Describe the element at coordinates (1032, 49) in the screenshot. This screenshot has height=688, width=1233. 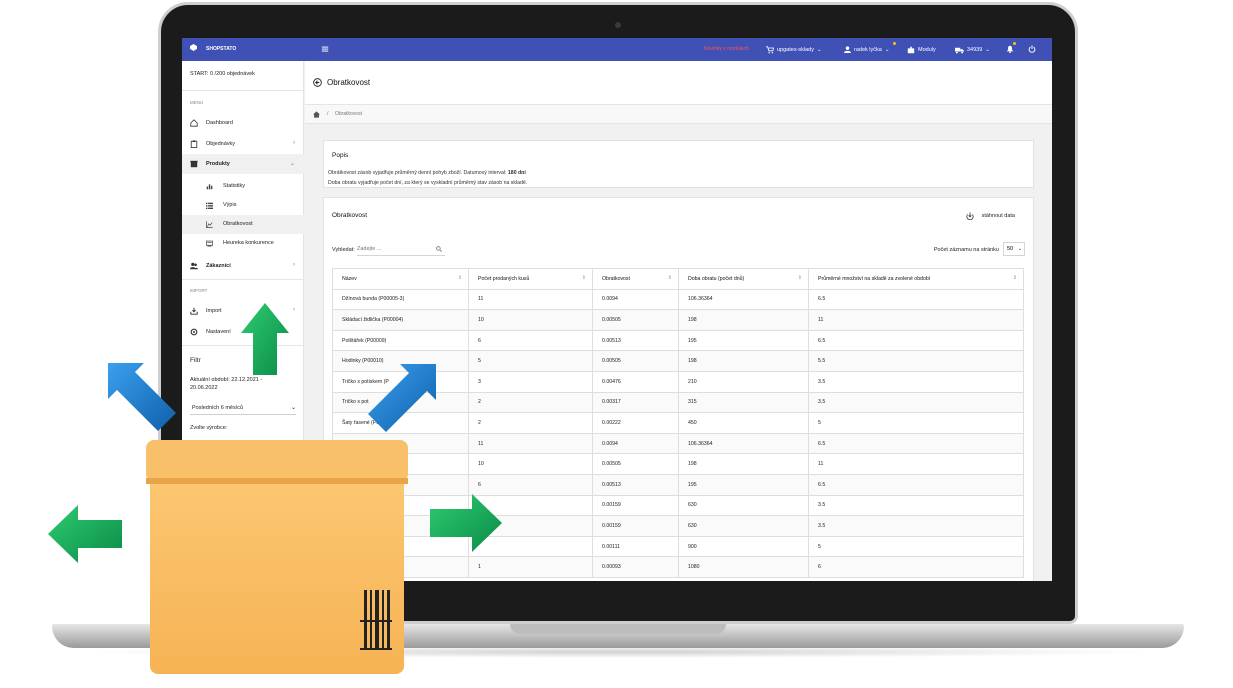
I see `power-icon` at that location.